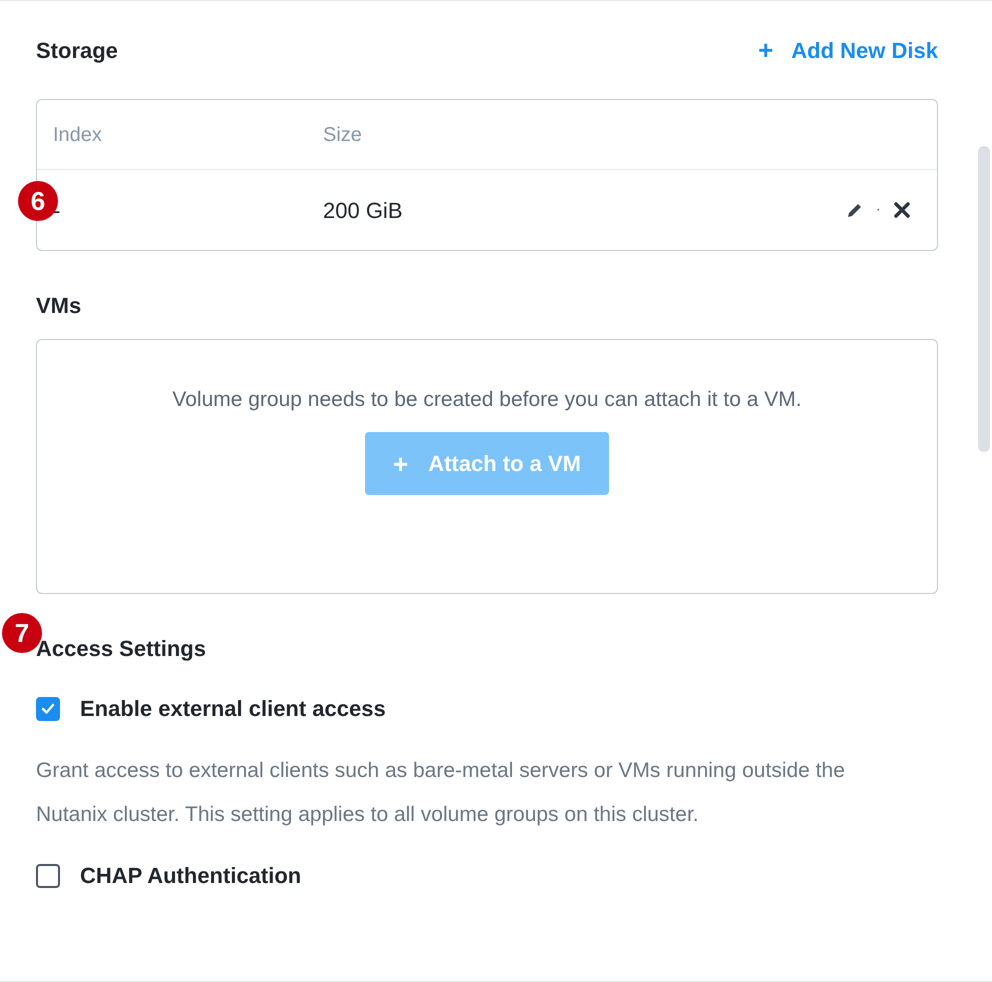 Image resolution: width=992 pixels, height=982 pixels. I want to click on close-icon, so click(902, 210).